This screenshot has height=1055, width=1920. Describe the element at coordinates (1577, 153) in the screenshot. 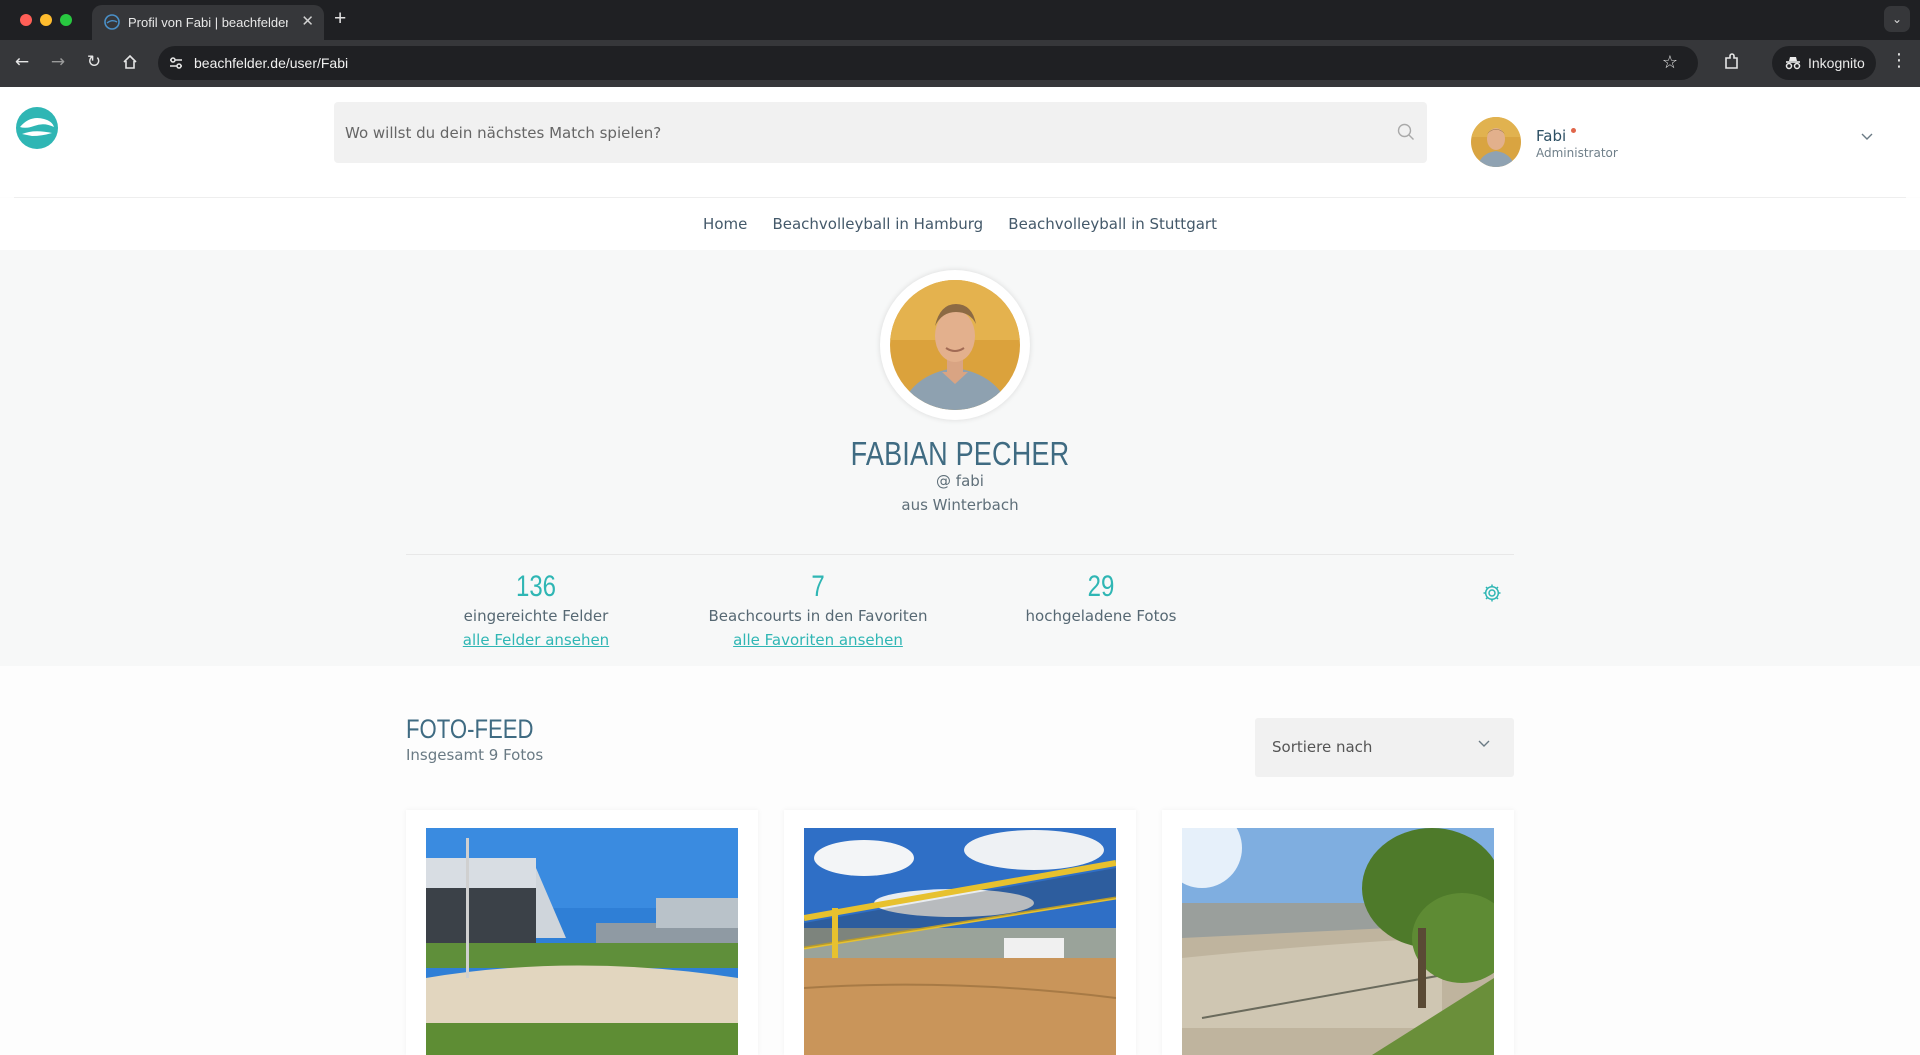

I see `user-role: Administrator` at that location.